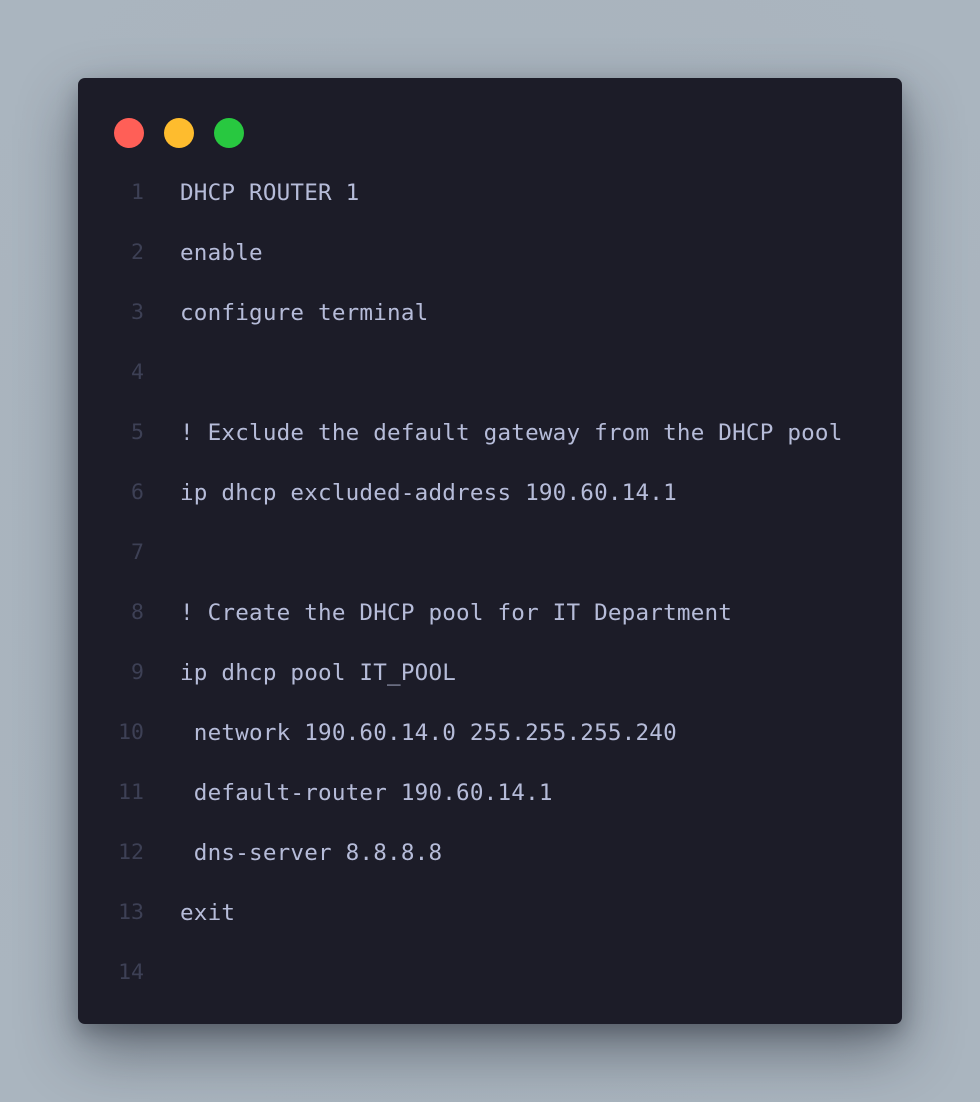 This screenshot has width=980, height=1102. What do you see at coordinates (229, 133) in the screenshot?
I see `maximize-button` at bounding box center [229, 133].